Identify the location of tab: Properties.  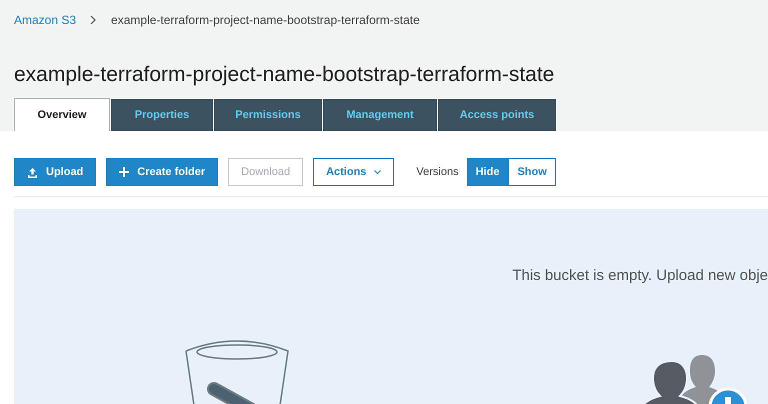
(162, 115).